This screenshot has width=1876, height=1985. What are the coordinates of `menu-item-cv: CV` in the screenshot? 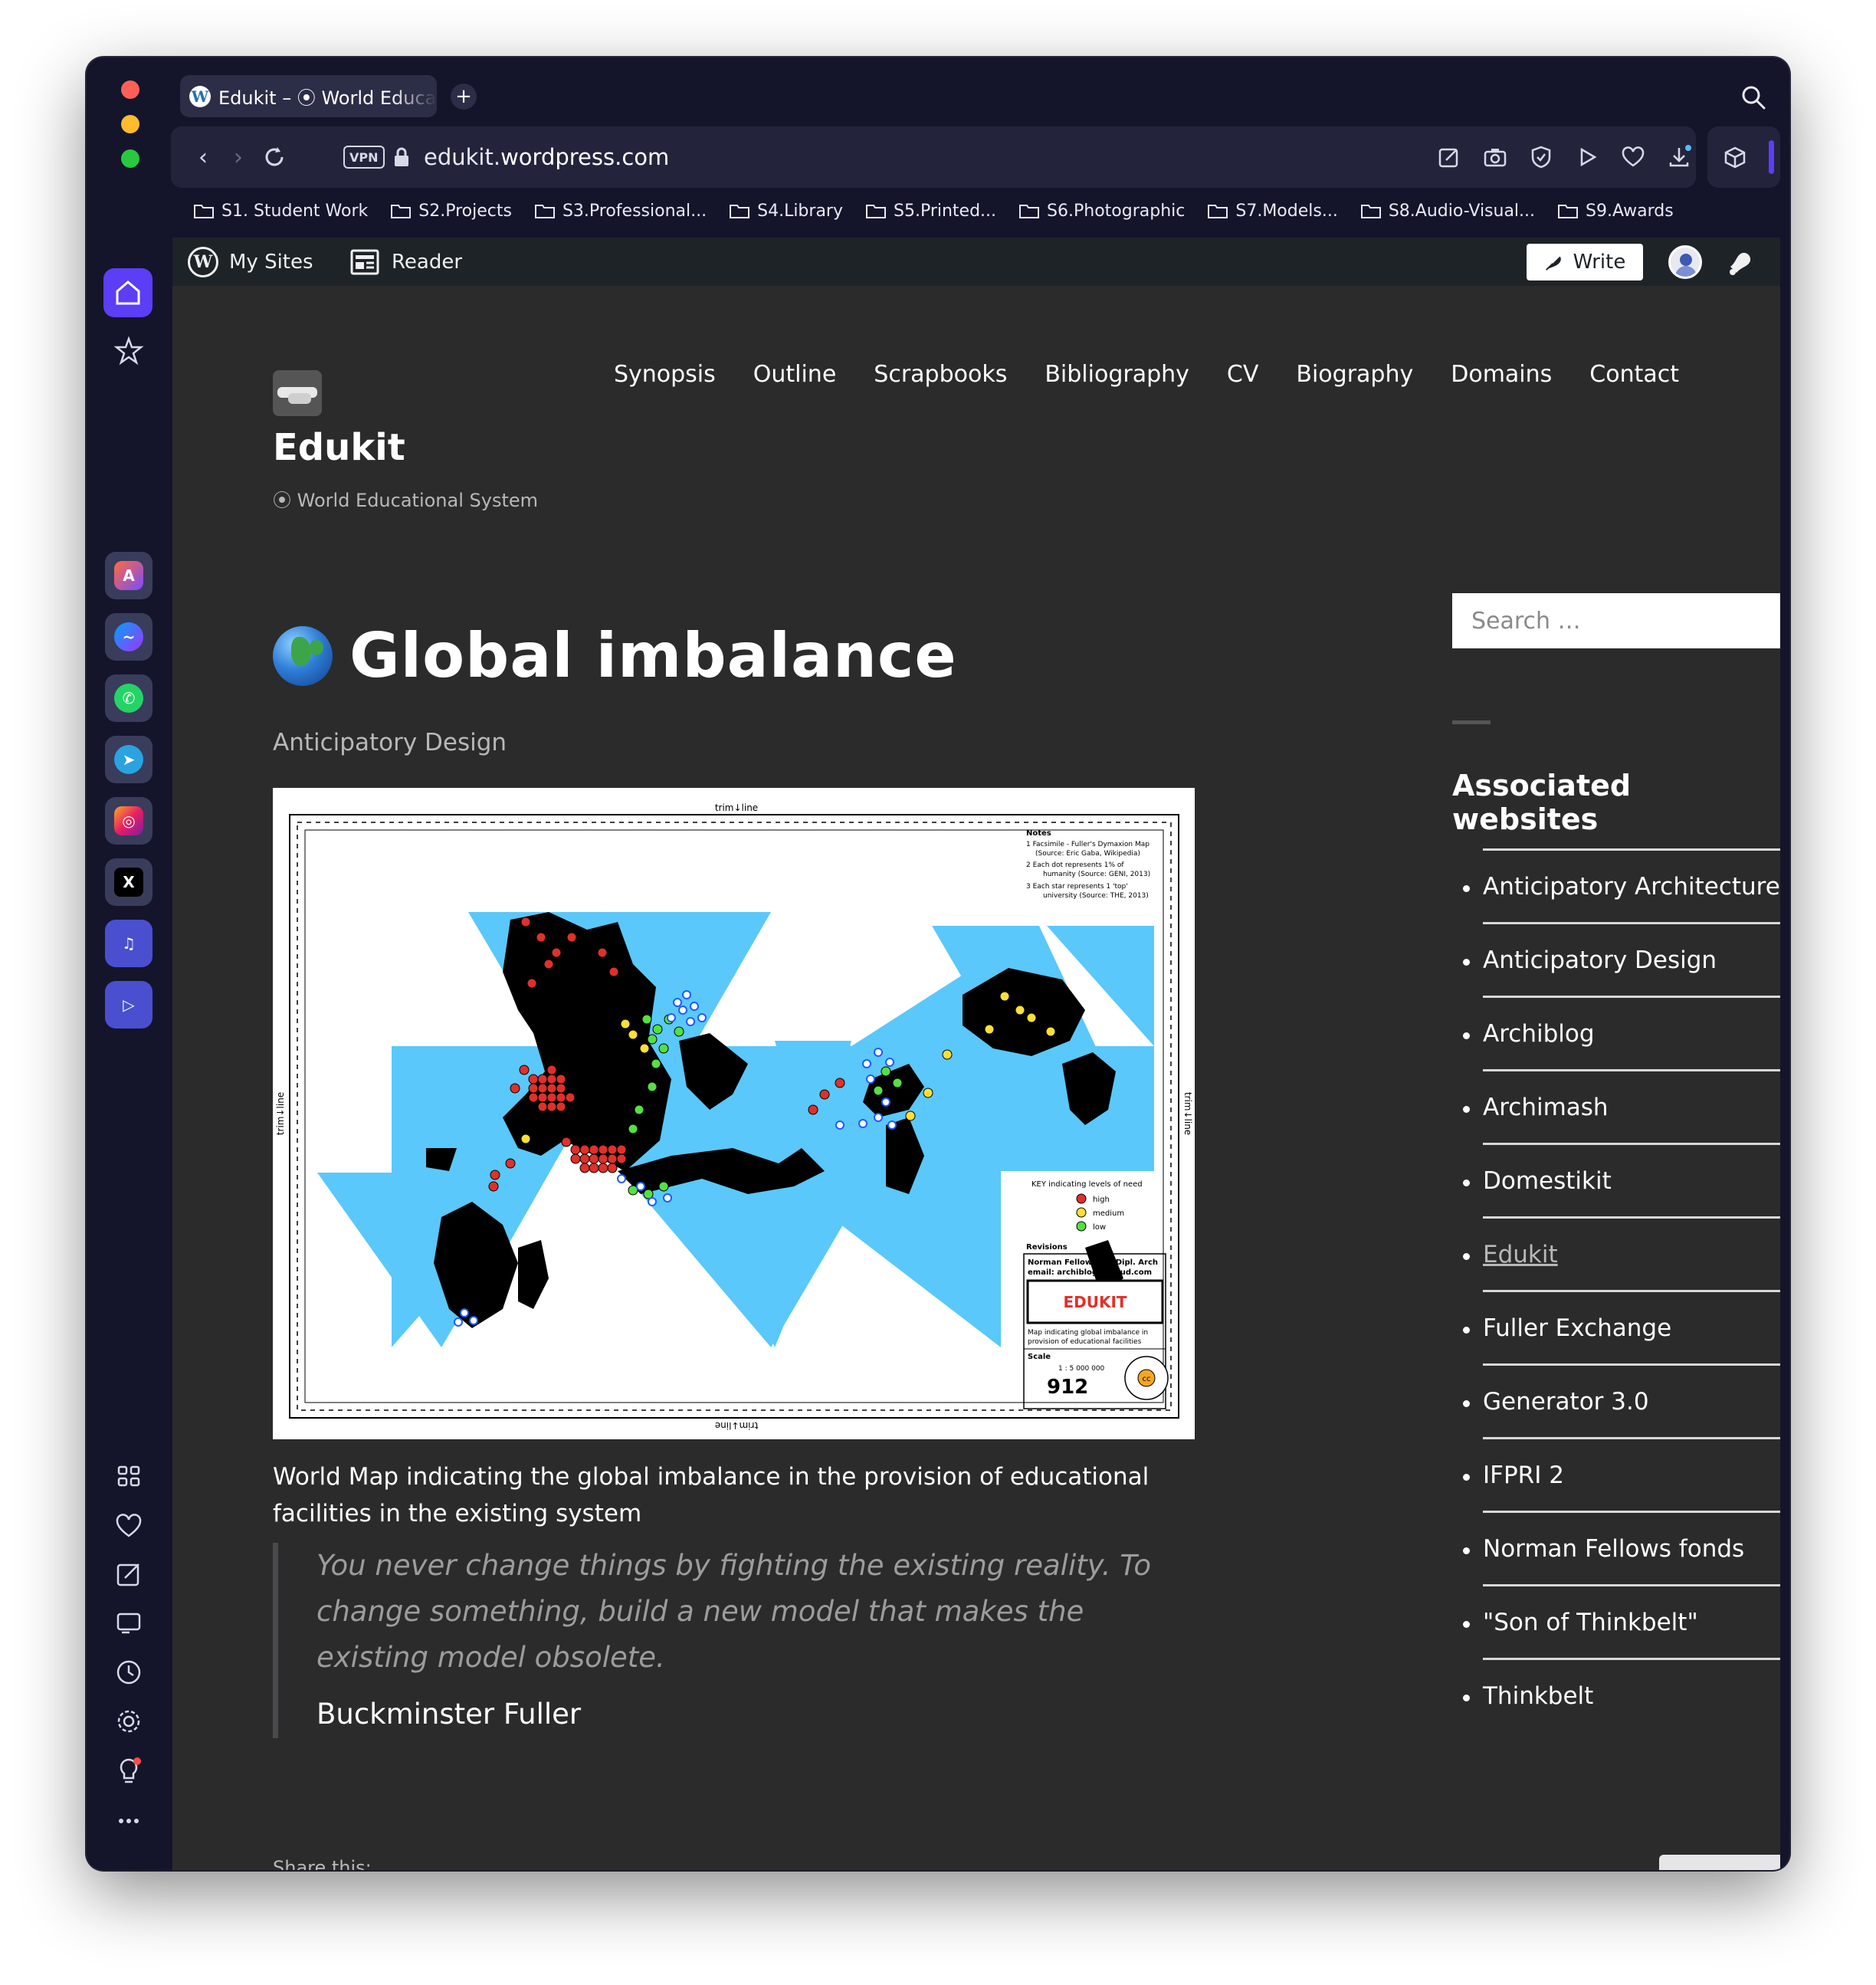 It's located at (1242, 374).